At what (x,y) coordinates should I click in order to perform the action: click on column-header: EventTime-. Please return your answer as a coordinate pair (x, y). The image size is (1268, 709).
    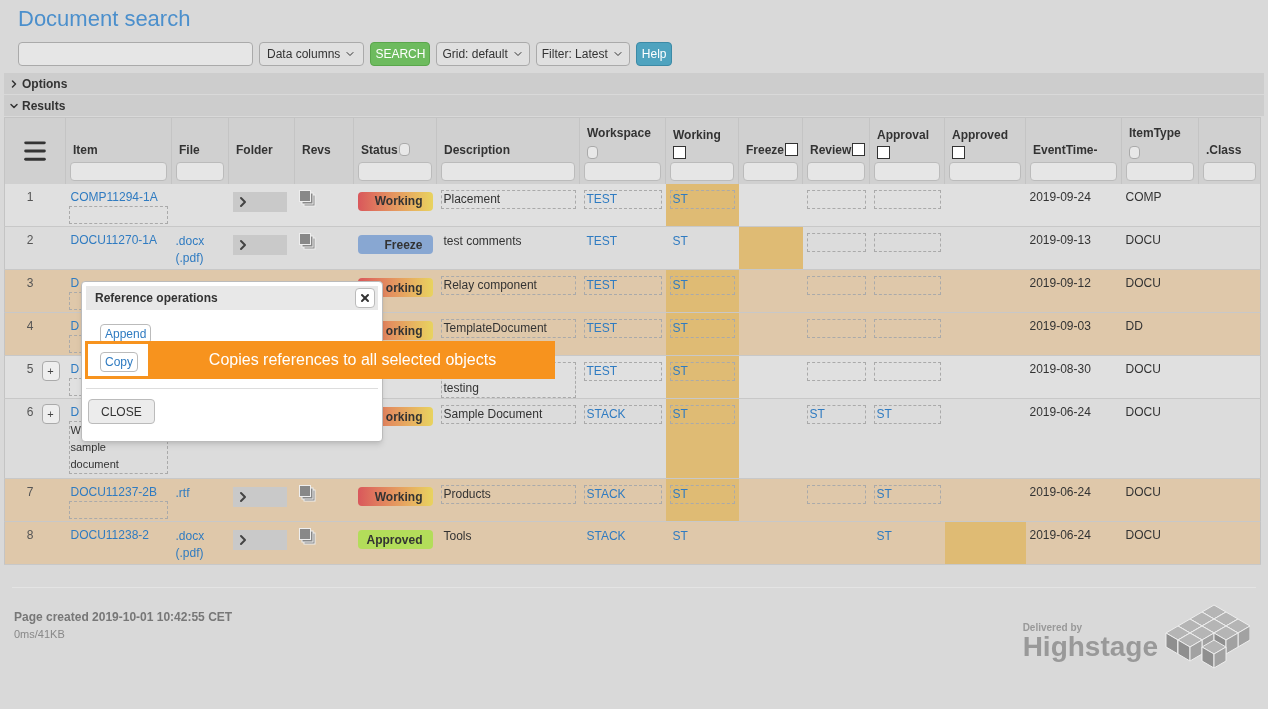
    Looking at the image, I should click on (1065, 149).